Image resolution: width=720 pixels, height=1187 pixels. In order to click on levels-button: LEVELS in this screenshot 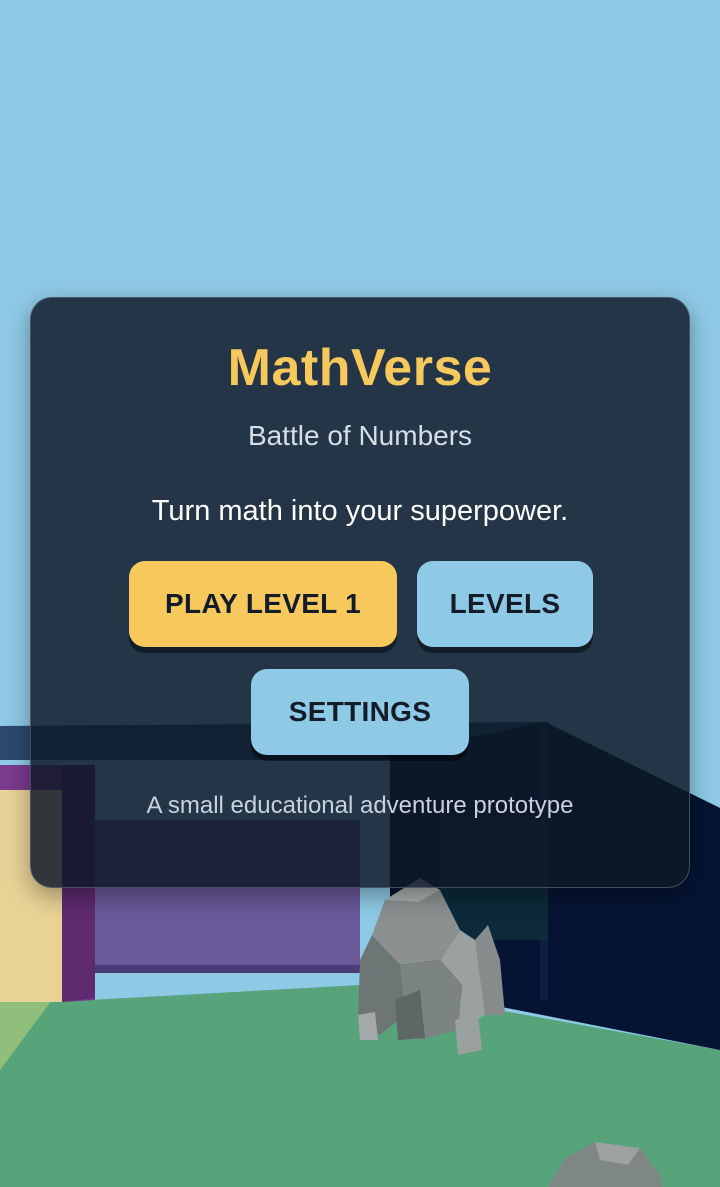, I will do `click(505, 604)`.